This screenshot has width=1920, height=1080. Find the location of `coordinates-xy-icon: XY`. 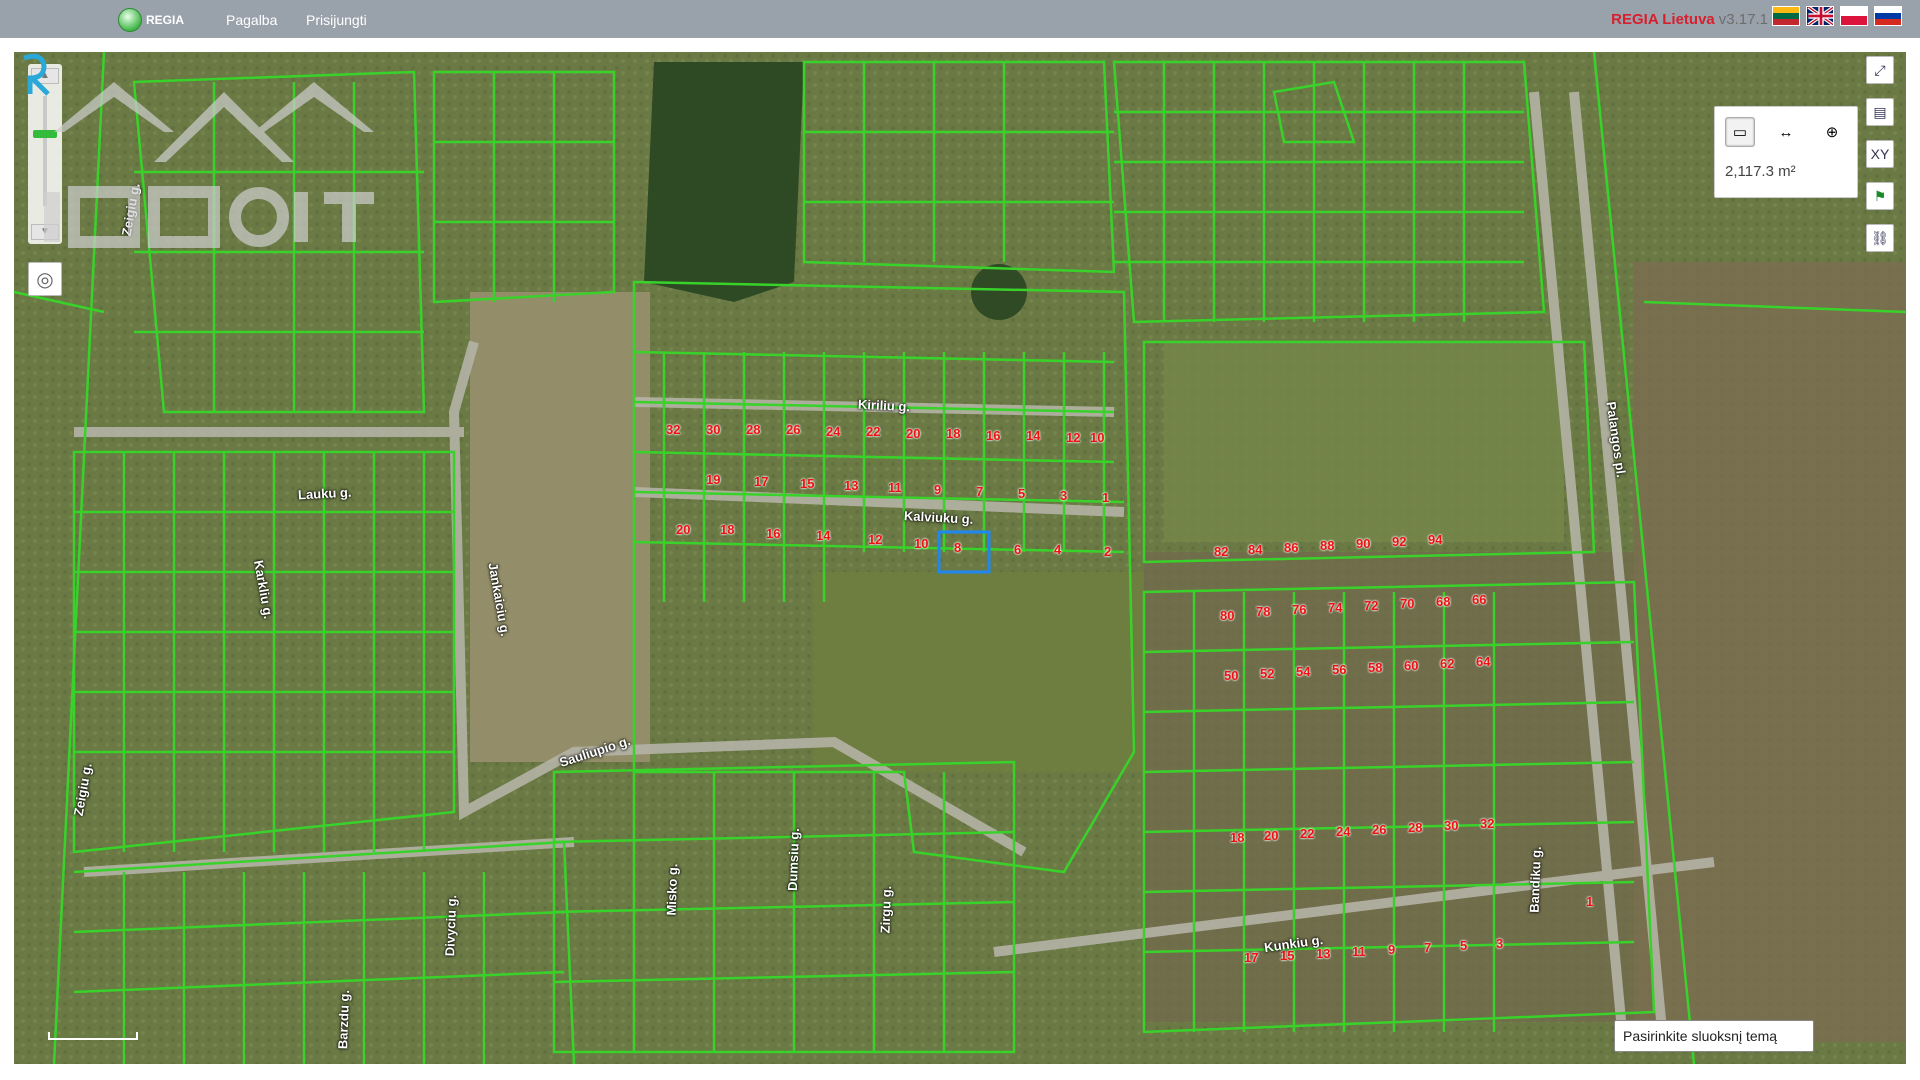

coordinates-xy-icon: XY is located at coordinates (1880, 154).